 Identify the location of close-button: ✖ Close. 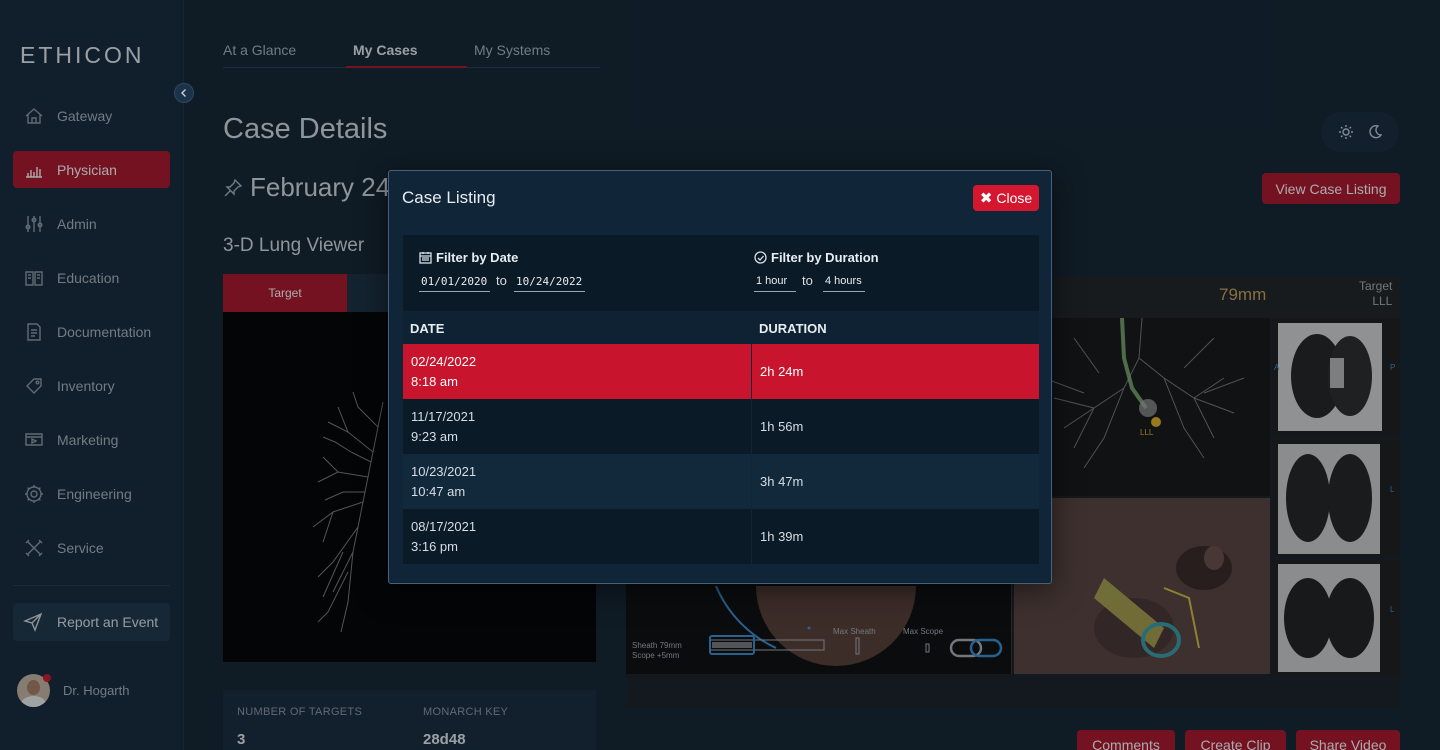
(1006, 198).